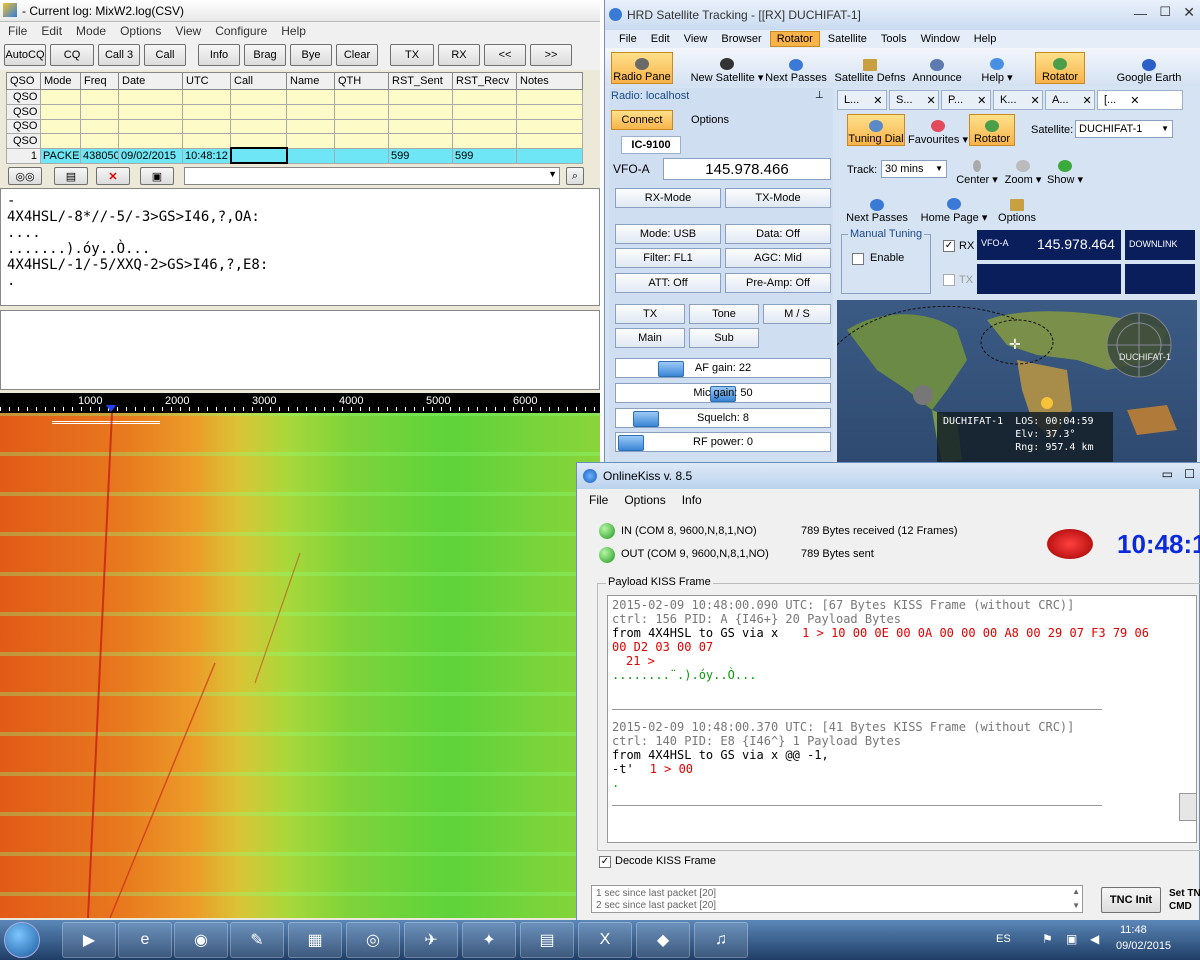  What do you see at coordinates (723, 418) in the screenshot?
I see `squelch-slider: Squelch: 8` at bounding box center [723, 418].